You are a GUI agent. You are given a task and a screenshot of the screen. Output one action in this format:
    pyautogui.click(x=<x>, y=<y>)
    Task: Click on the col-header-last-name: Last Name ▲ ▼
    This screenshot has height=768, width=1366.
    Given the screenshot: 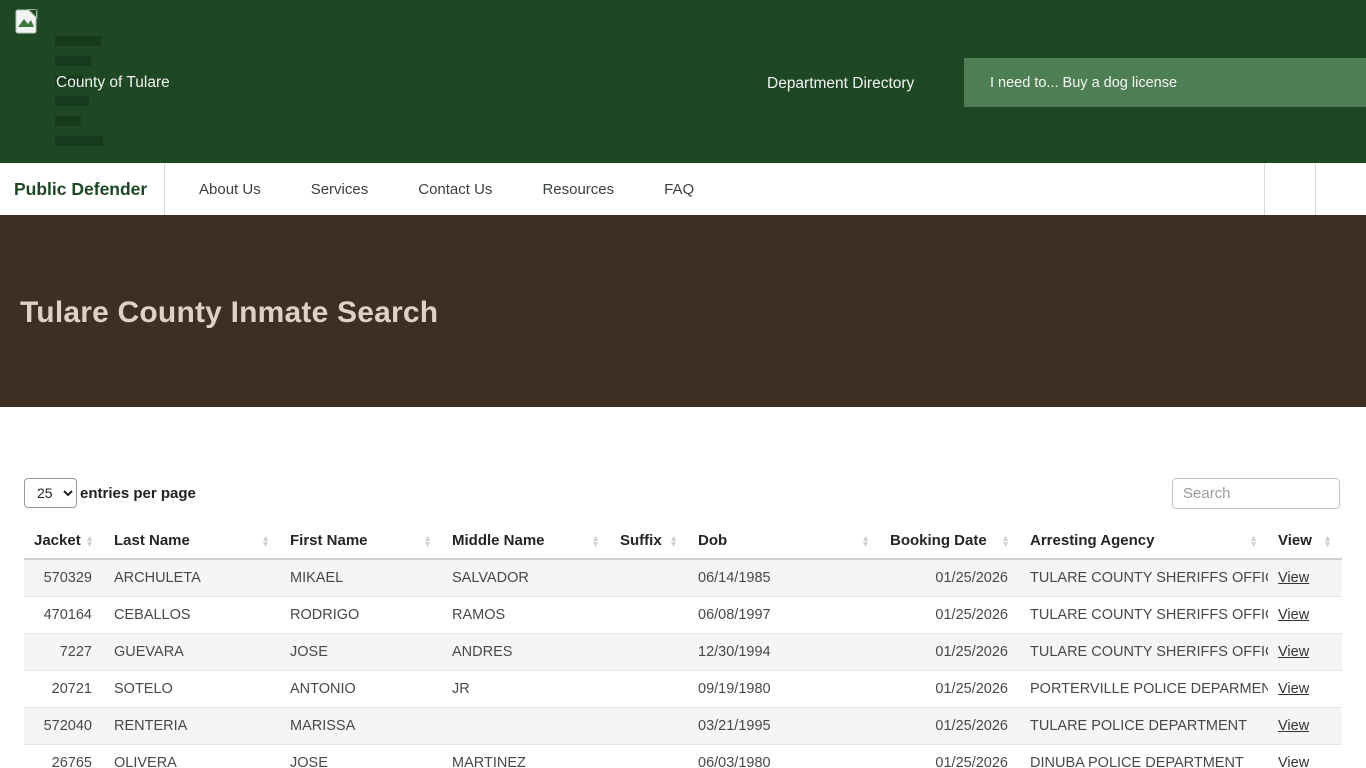 What is the action you would take?
    pyautogui.click(x=192, y=542)
    